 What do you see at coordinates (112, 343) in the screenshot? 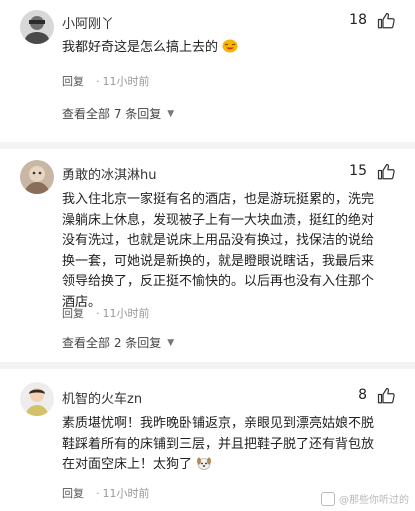
I see `view-all-replies-label: 查看全部 2 条回复` at bounding box center [112, 343].